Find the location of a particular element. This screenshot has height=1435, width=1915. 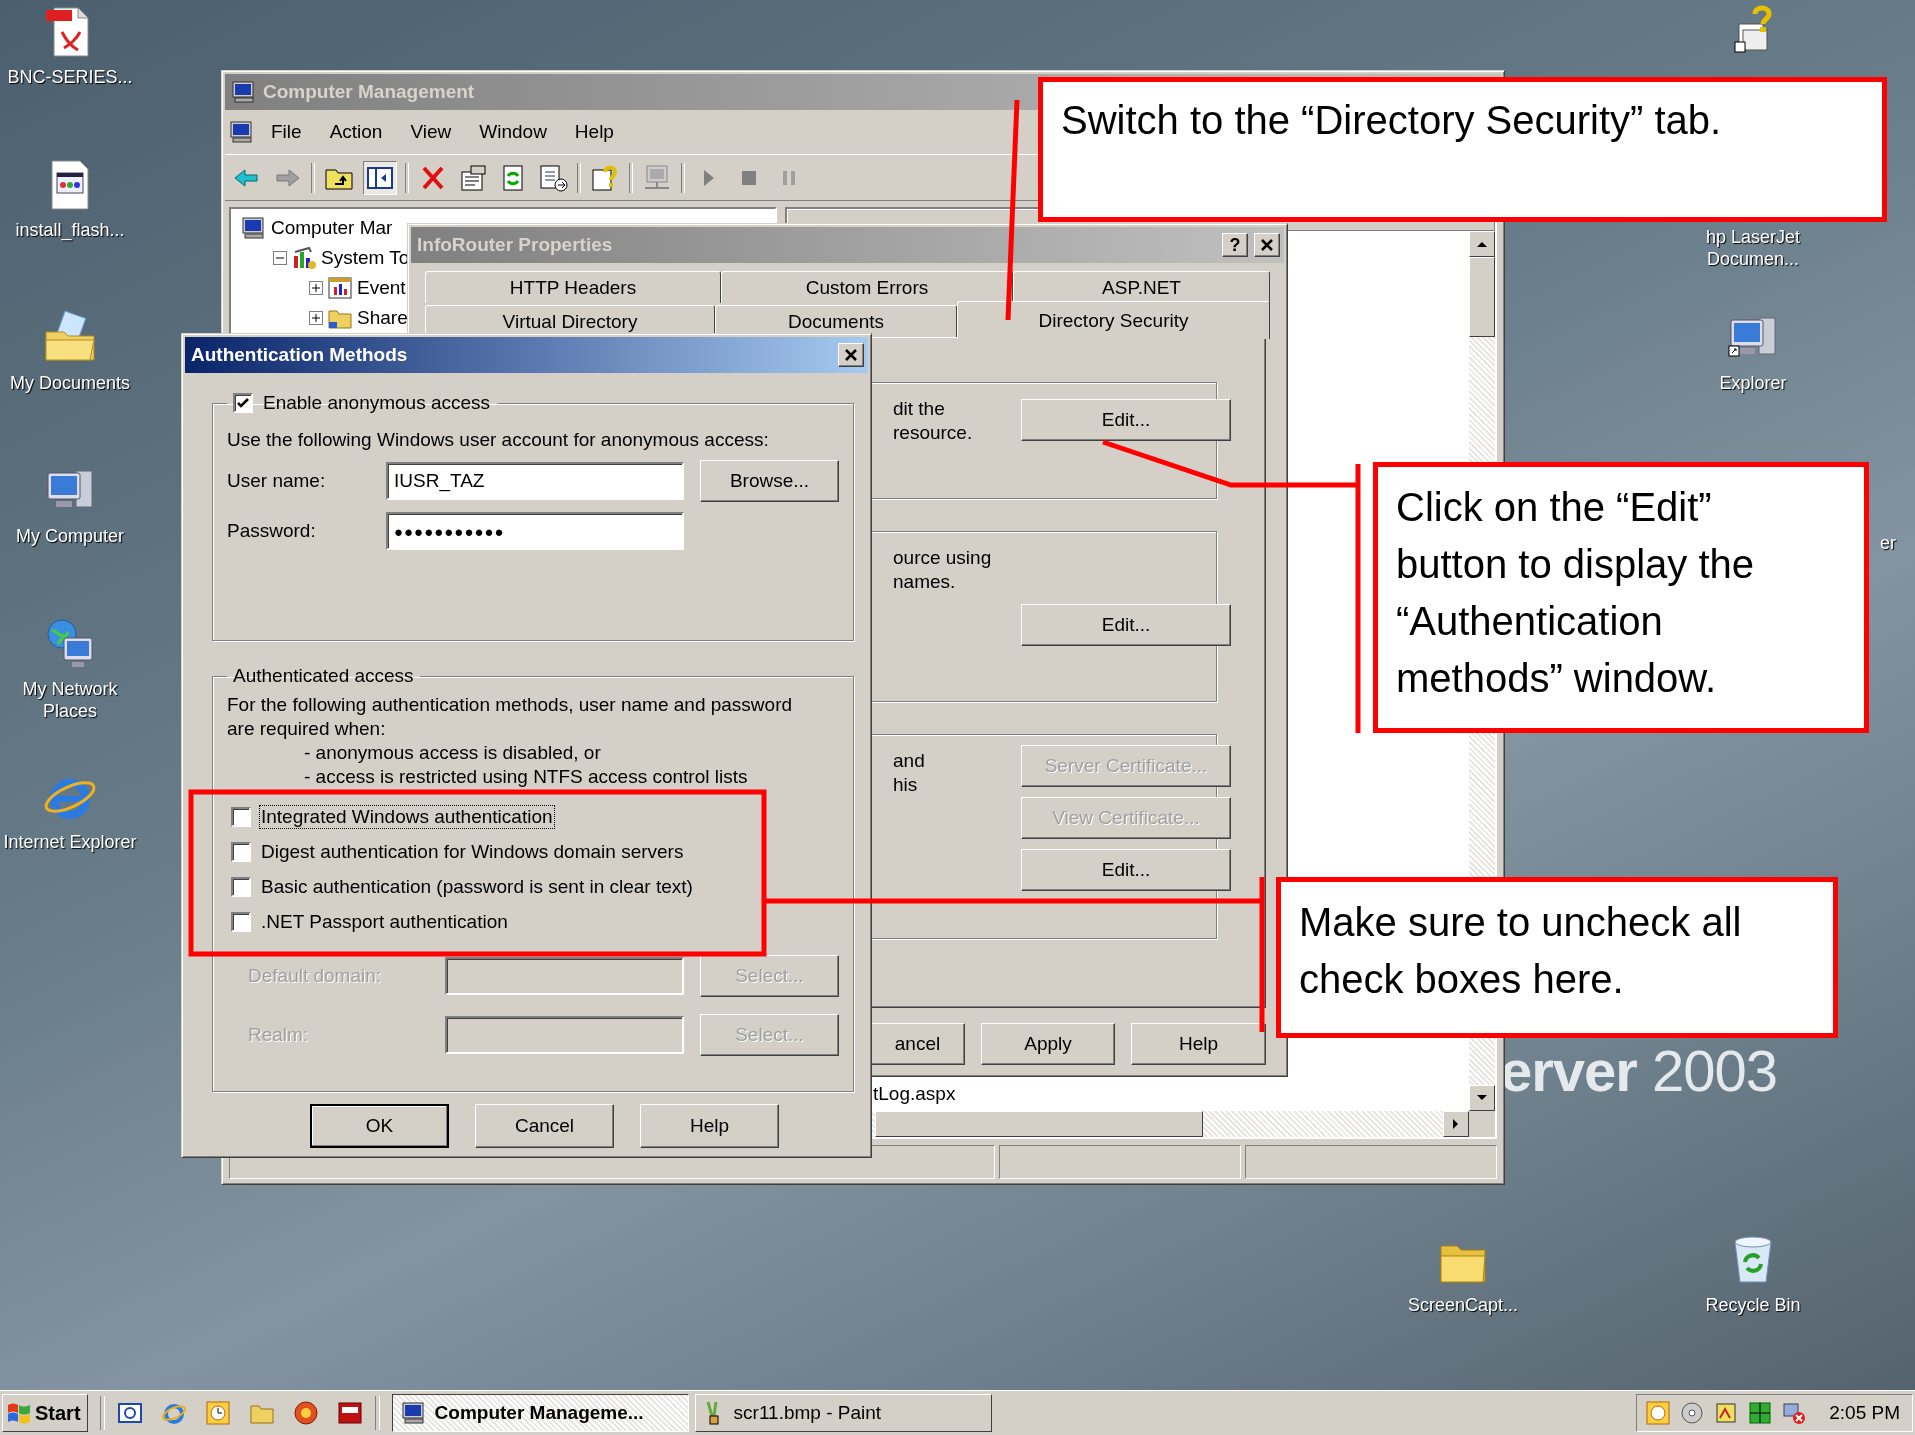

desktop-icon is located at coordinates (129, 1413).